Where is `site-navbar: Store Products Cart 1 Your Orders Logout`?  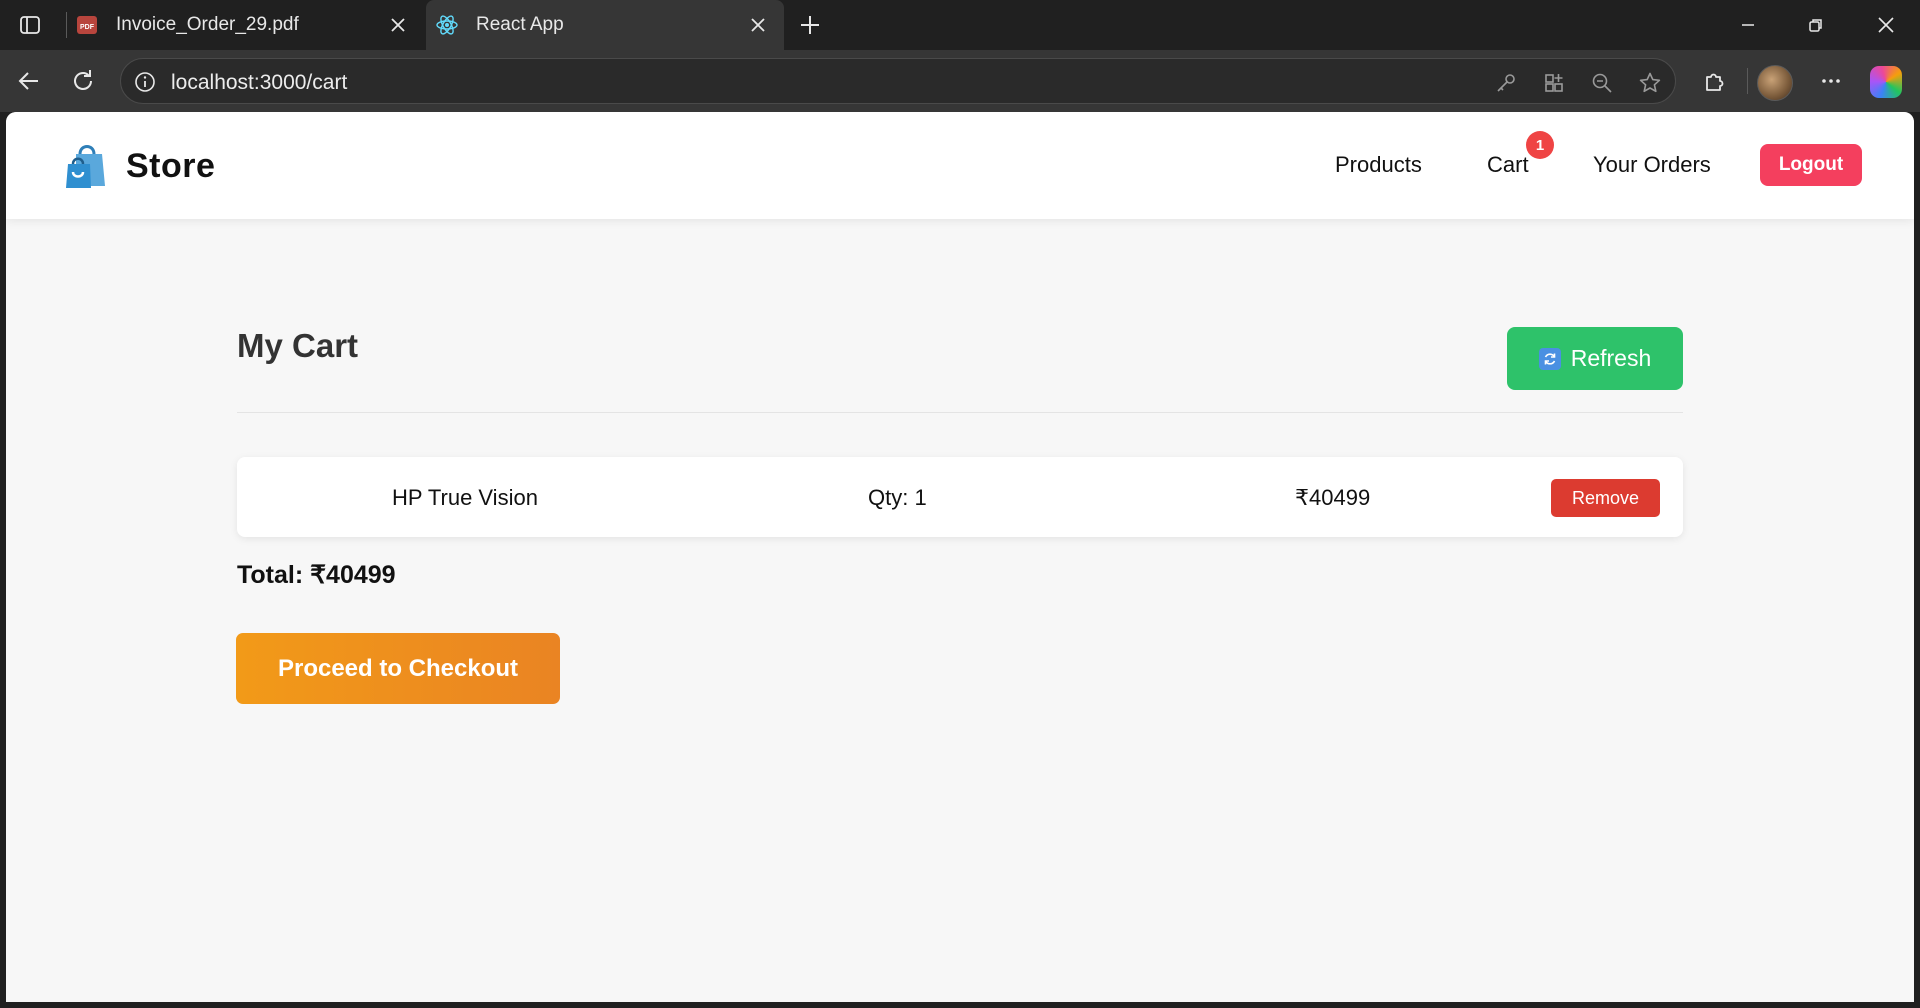
site-navbar: Store Products Cart 1 Your Orders Logout is located at coordinates (960, 165).